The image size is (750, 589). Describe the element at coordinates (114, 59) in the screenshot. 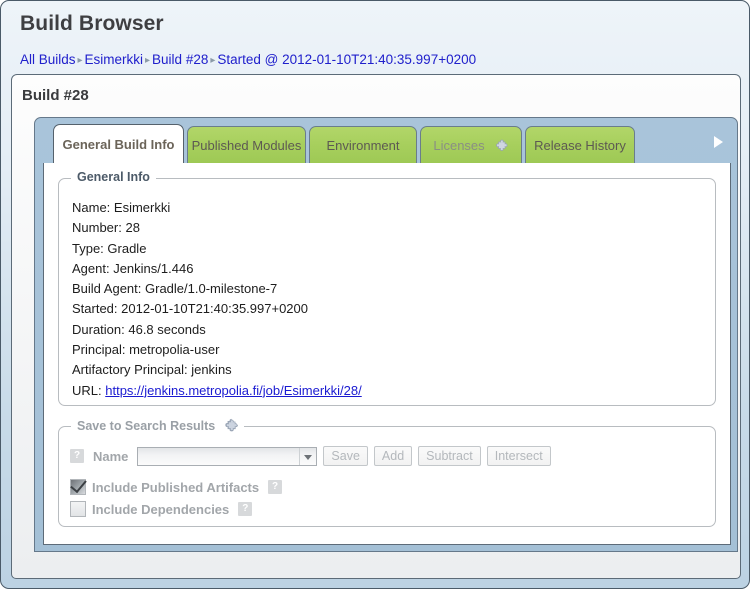

I see `breadcrumb-item-2: Esimerkki` at that location.